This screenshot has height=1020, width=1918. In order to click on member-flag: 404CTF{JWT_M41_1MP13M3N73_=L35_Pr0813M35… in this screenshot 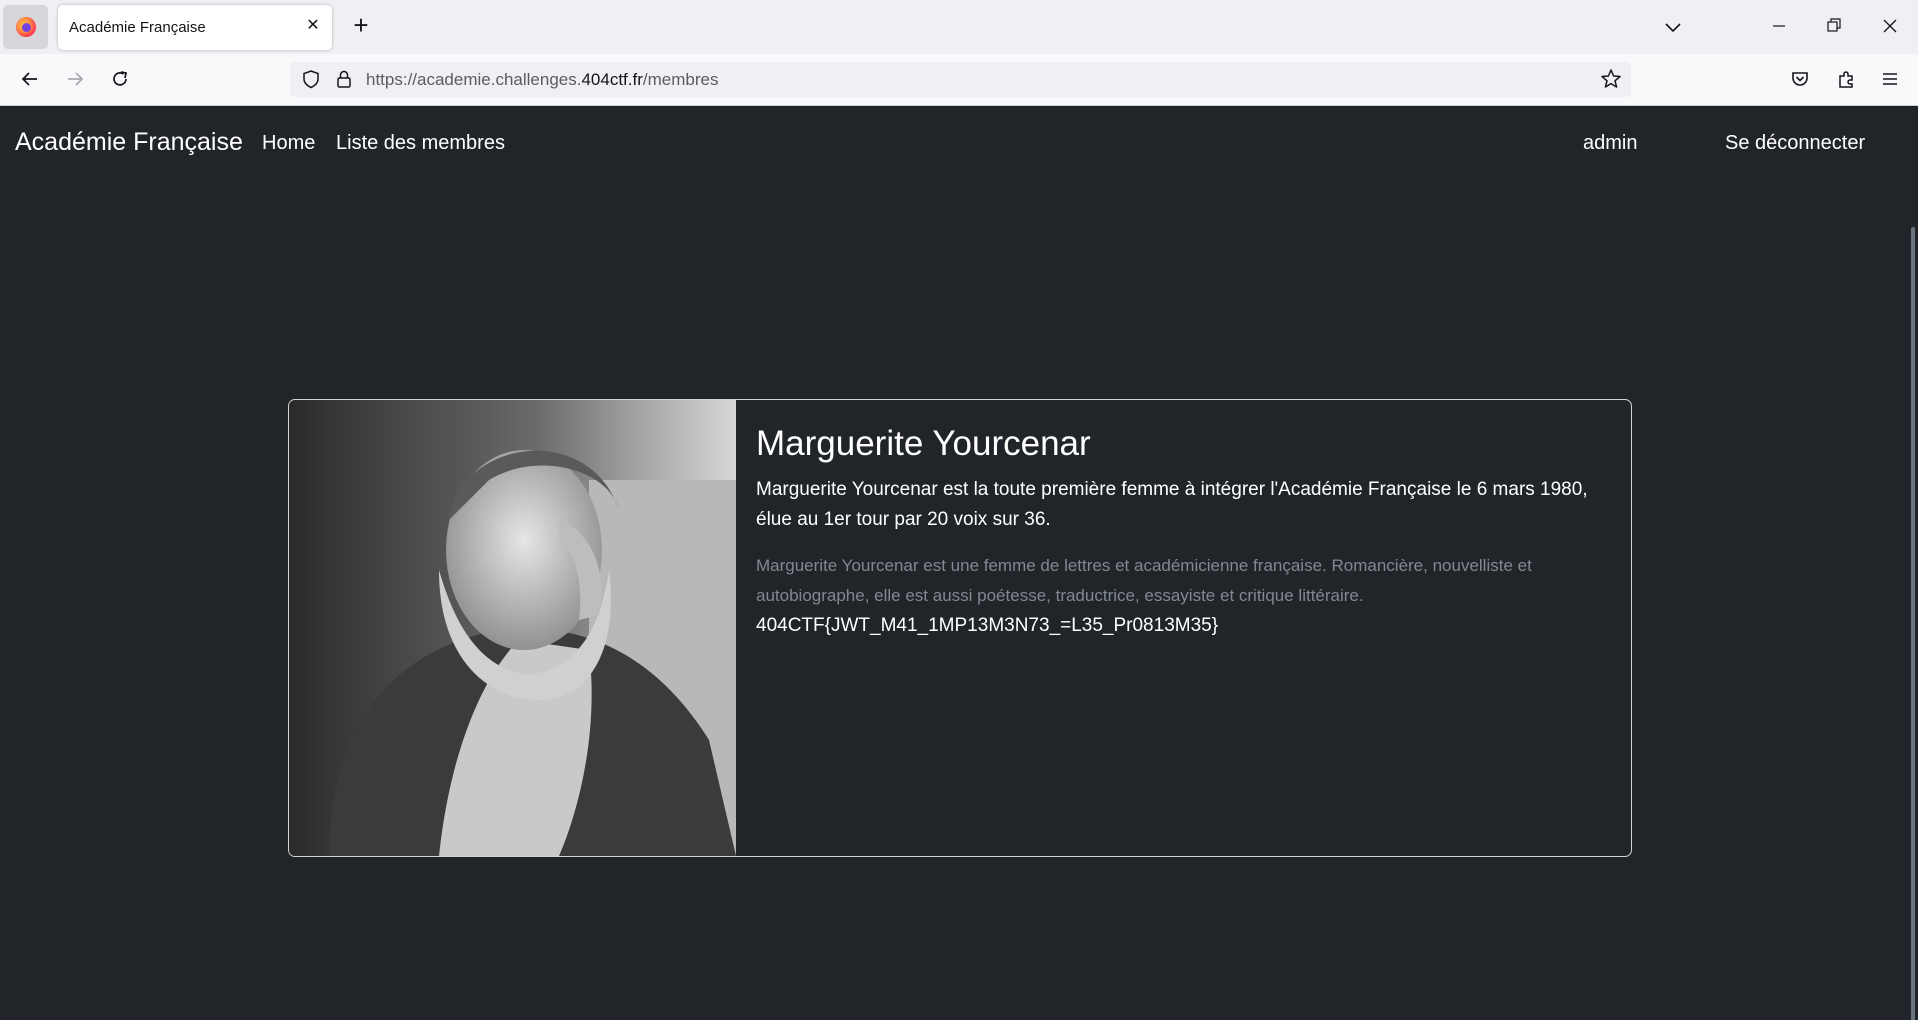, I will do `click(987, 625)`.